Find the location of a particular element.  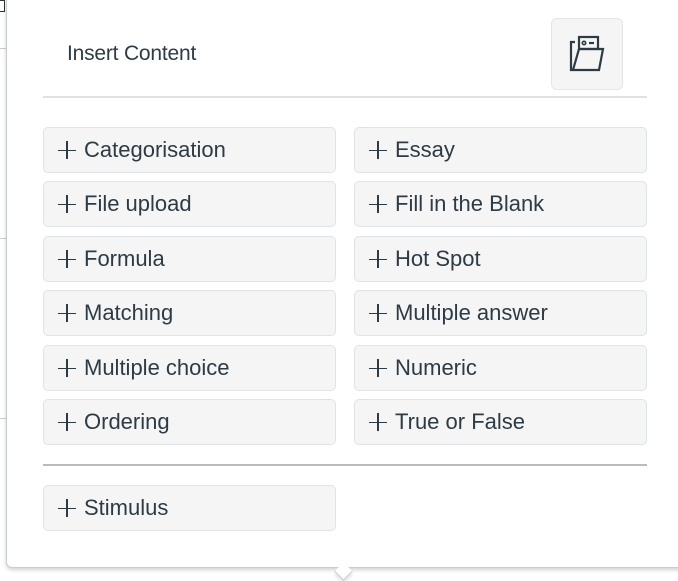

option-label: Formula is located at coordinates (124, 258).